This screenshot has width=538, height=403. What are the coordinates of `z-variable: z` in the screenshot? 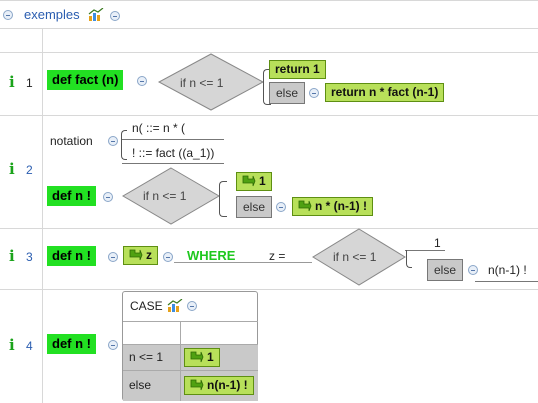 It's located at (140, 255).